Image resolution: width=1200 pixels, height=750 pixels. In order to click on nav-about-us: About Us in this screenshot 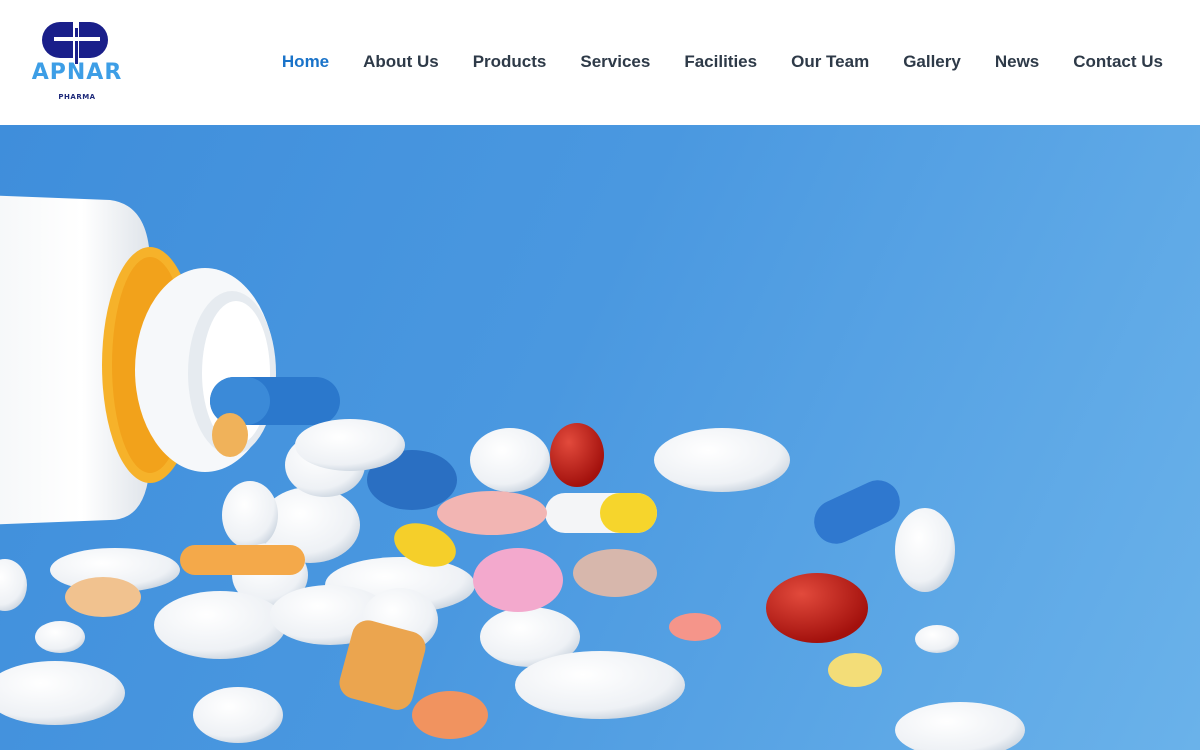, I will do `click(401, 62)`.